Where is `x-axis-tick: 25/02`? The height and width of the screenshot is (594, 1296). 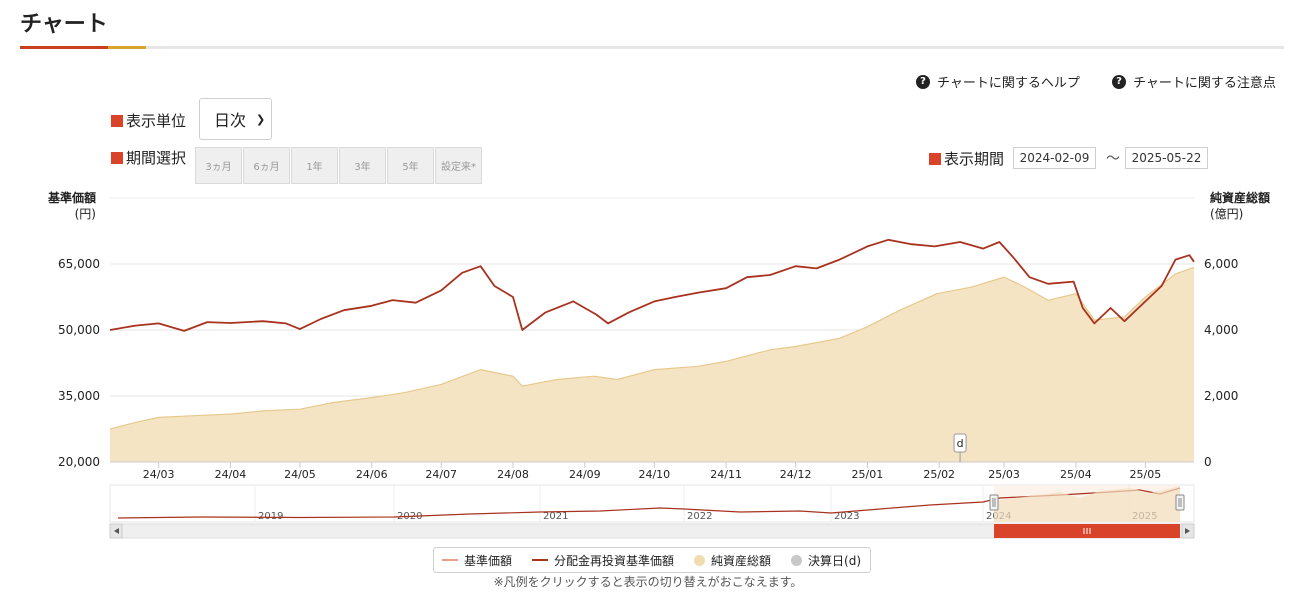 x-axis-tick: 25/02 is located at coordinates (939, 474).